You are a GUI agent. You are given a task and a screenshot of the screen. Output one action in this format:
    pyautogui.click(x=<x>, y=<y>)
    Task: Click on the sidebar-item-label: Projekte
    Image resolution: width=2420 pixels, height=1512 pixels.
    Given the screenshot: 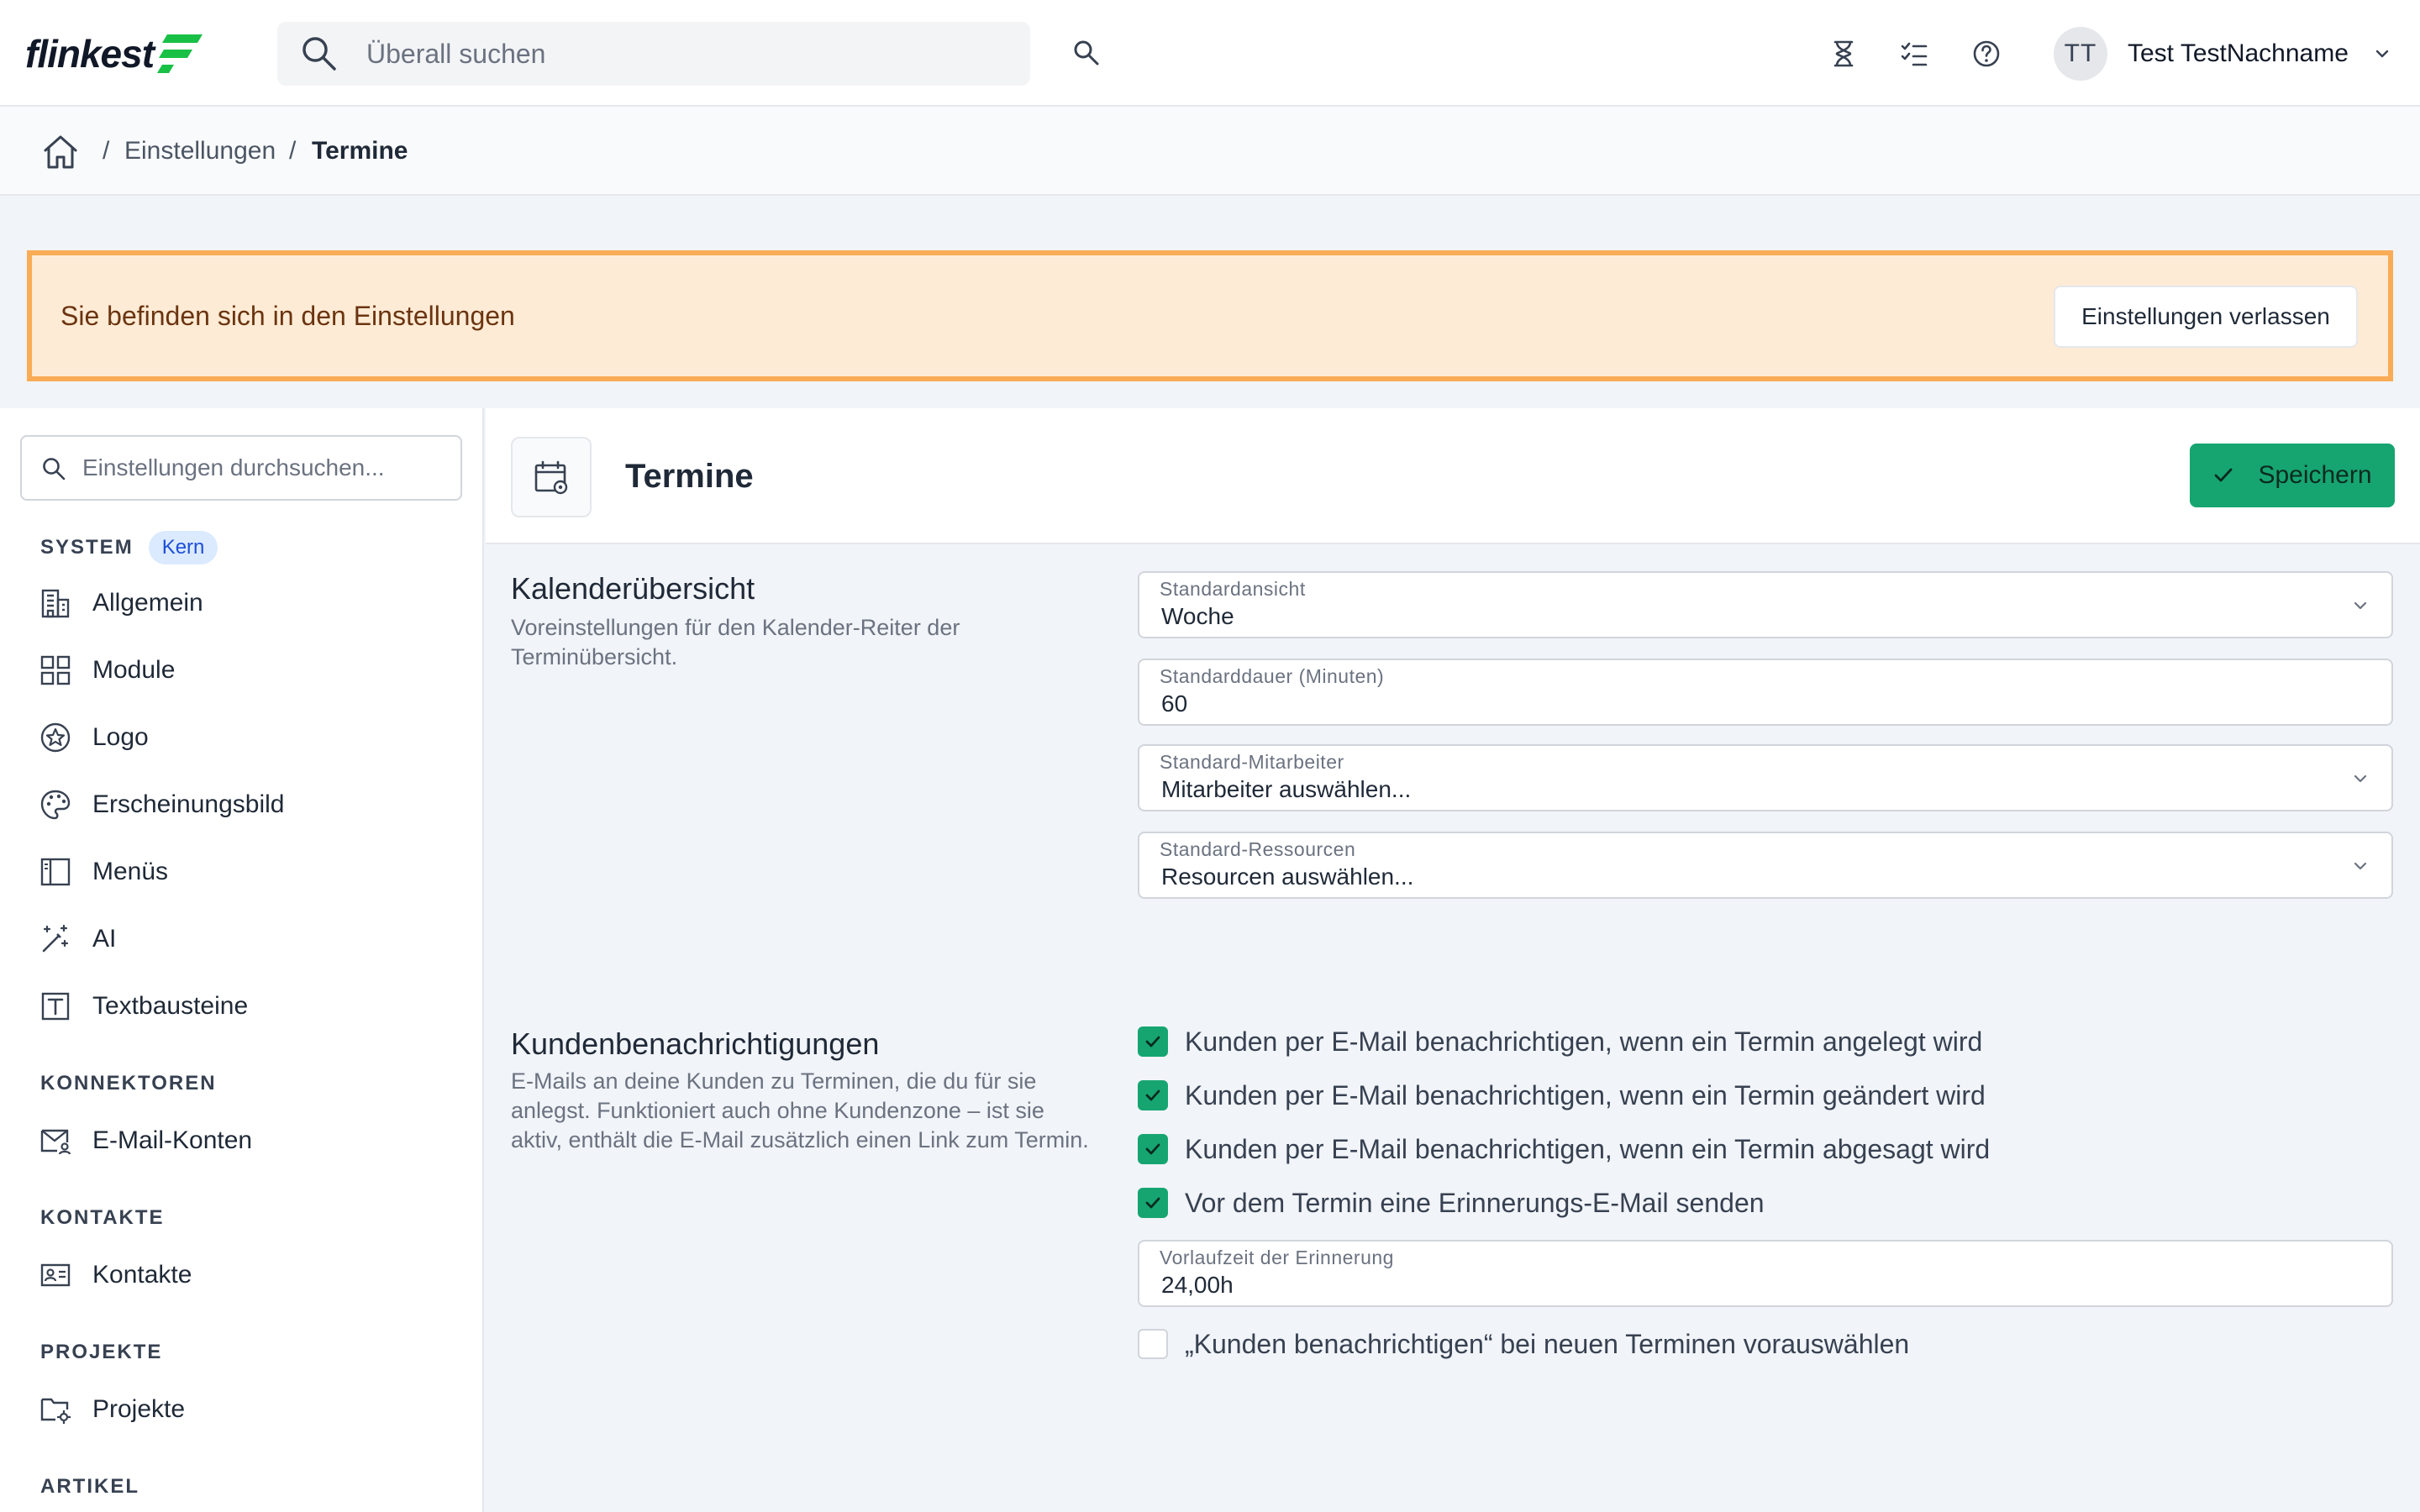 What is the action you would take?
    pyautogui.click(x=139, y=1409)
    